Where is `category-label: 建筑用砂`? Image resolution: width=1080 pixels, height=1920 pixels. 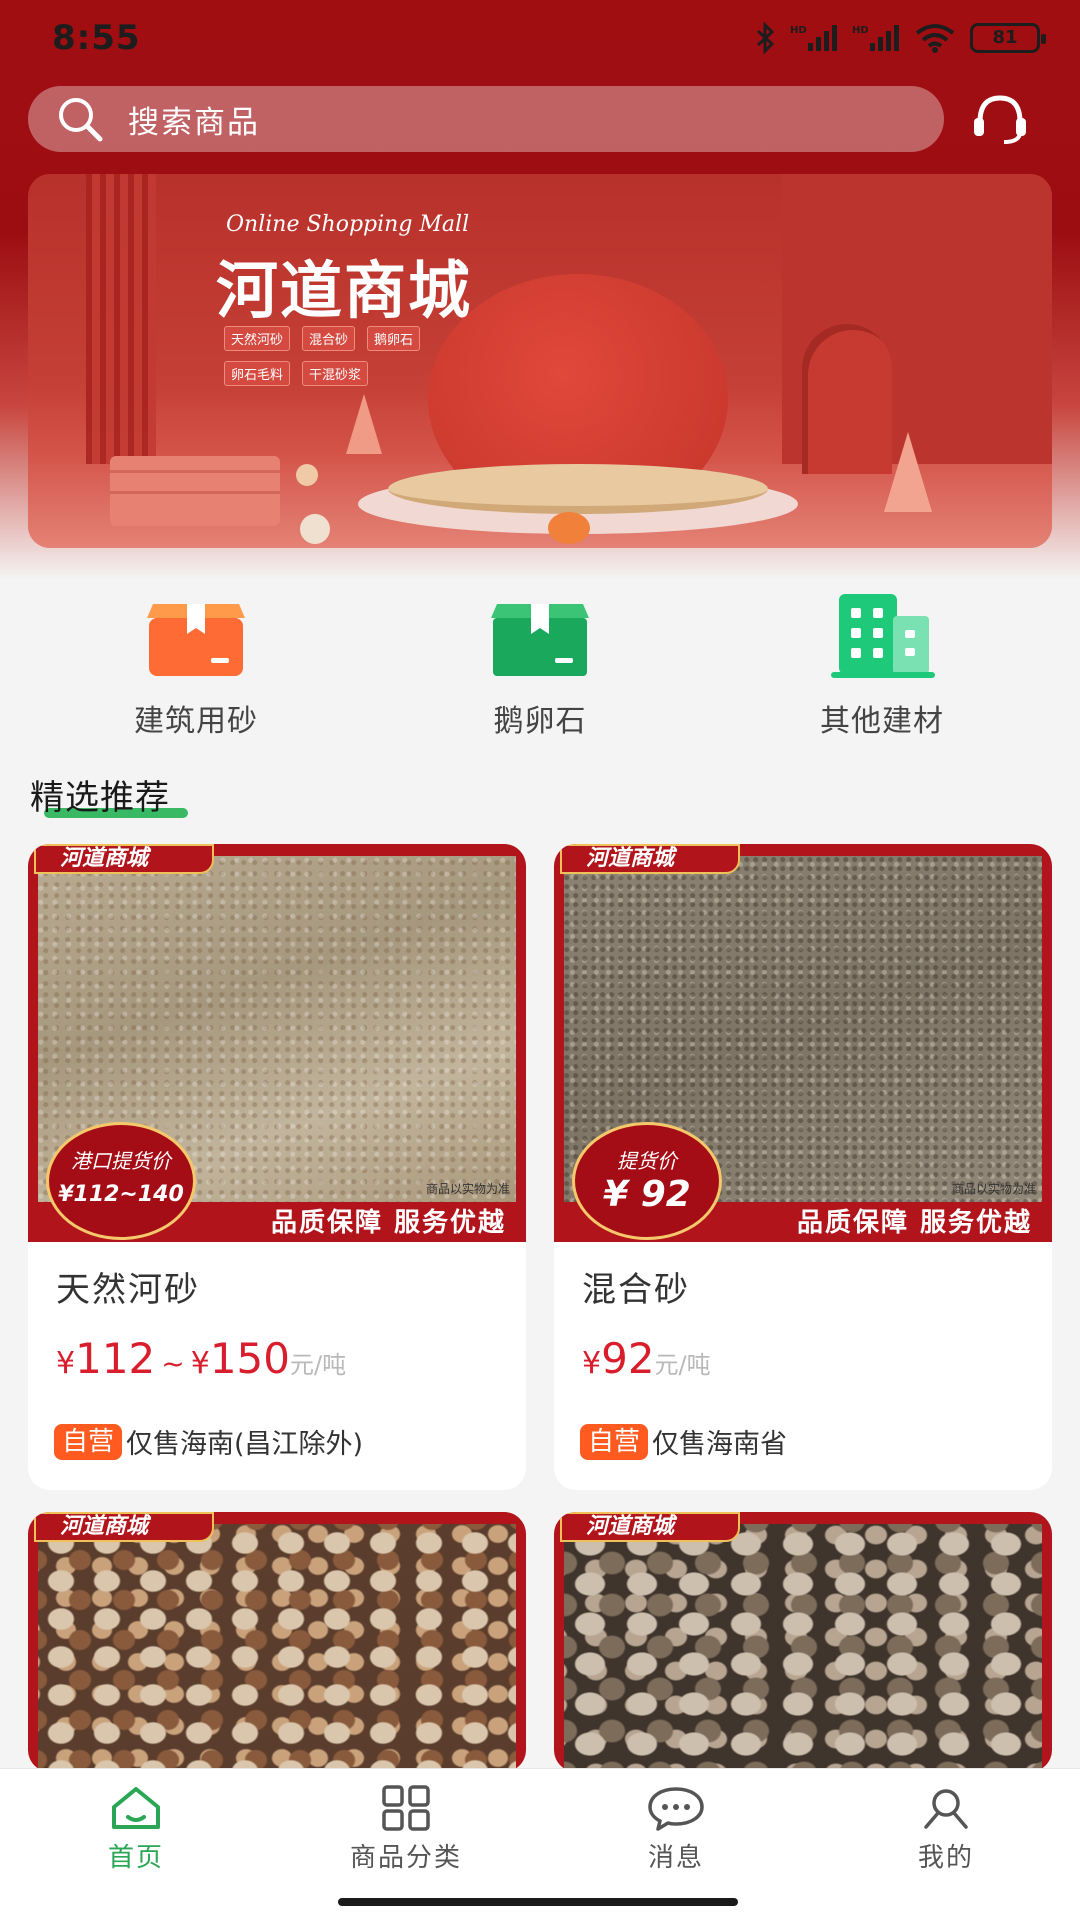 category-label: 建筑用砂 is located at coordinates (196, 721).